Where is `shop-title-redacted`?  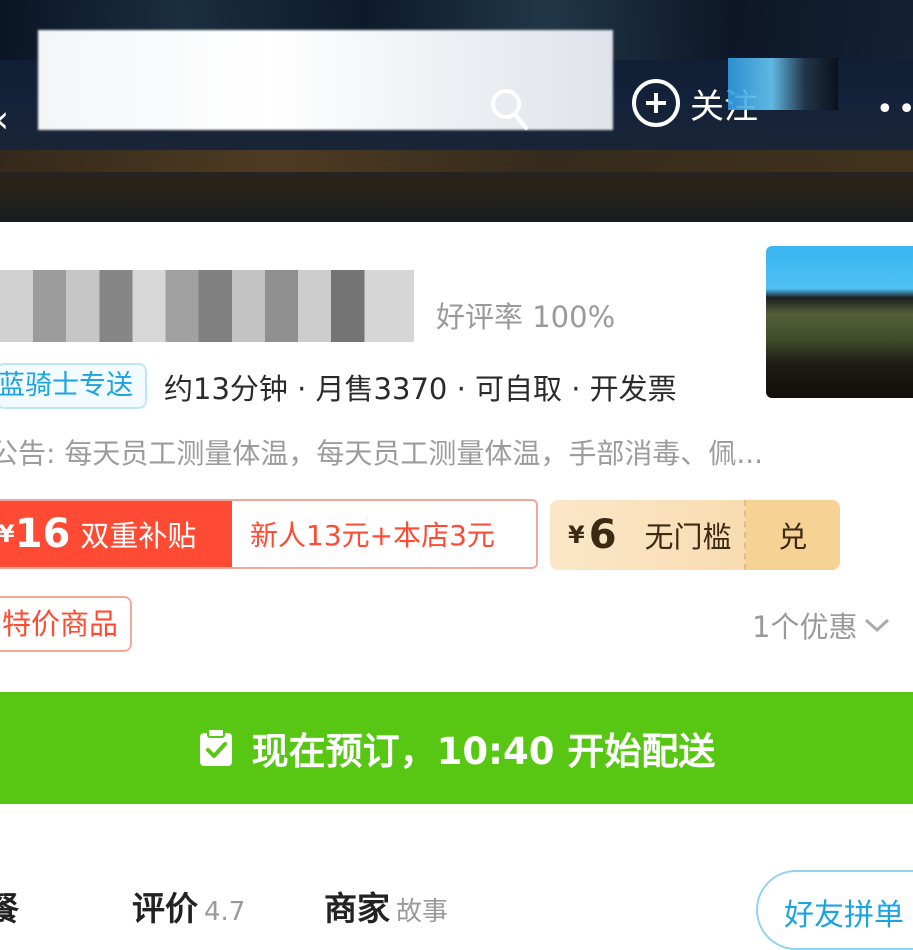 shop-title-redacted is located at coordinates (207, 306).